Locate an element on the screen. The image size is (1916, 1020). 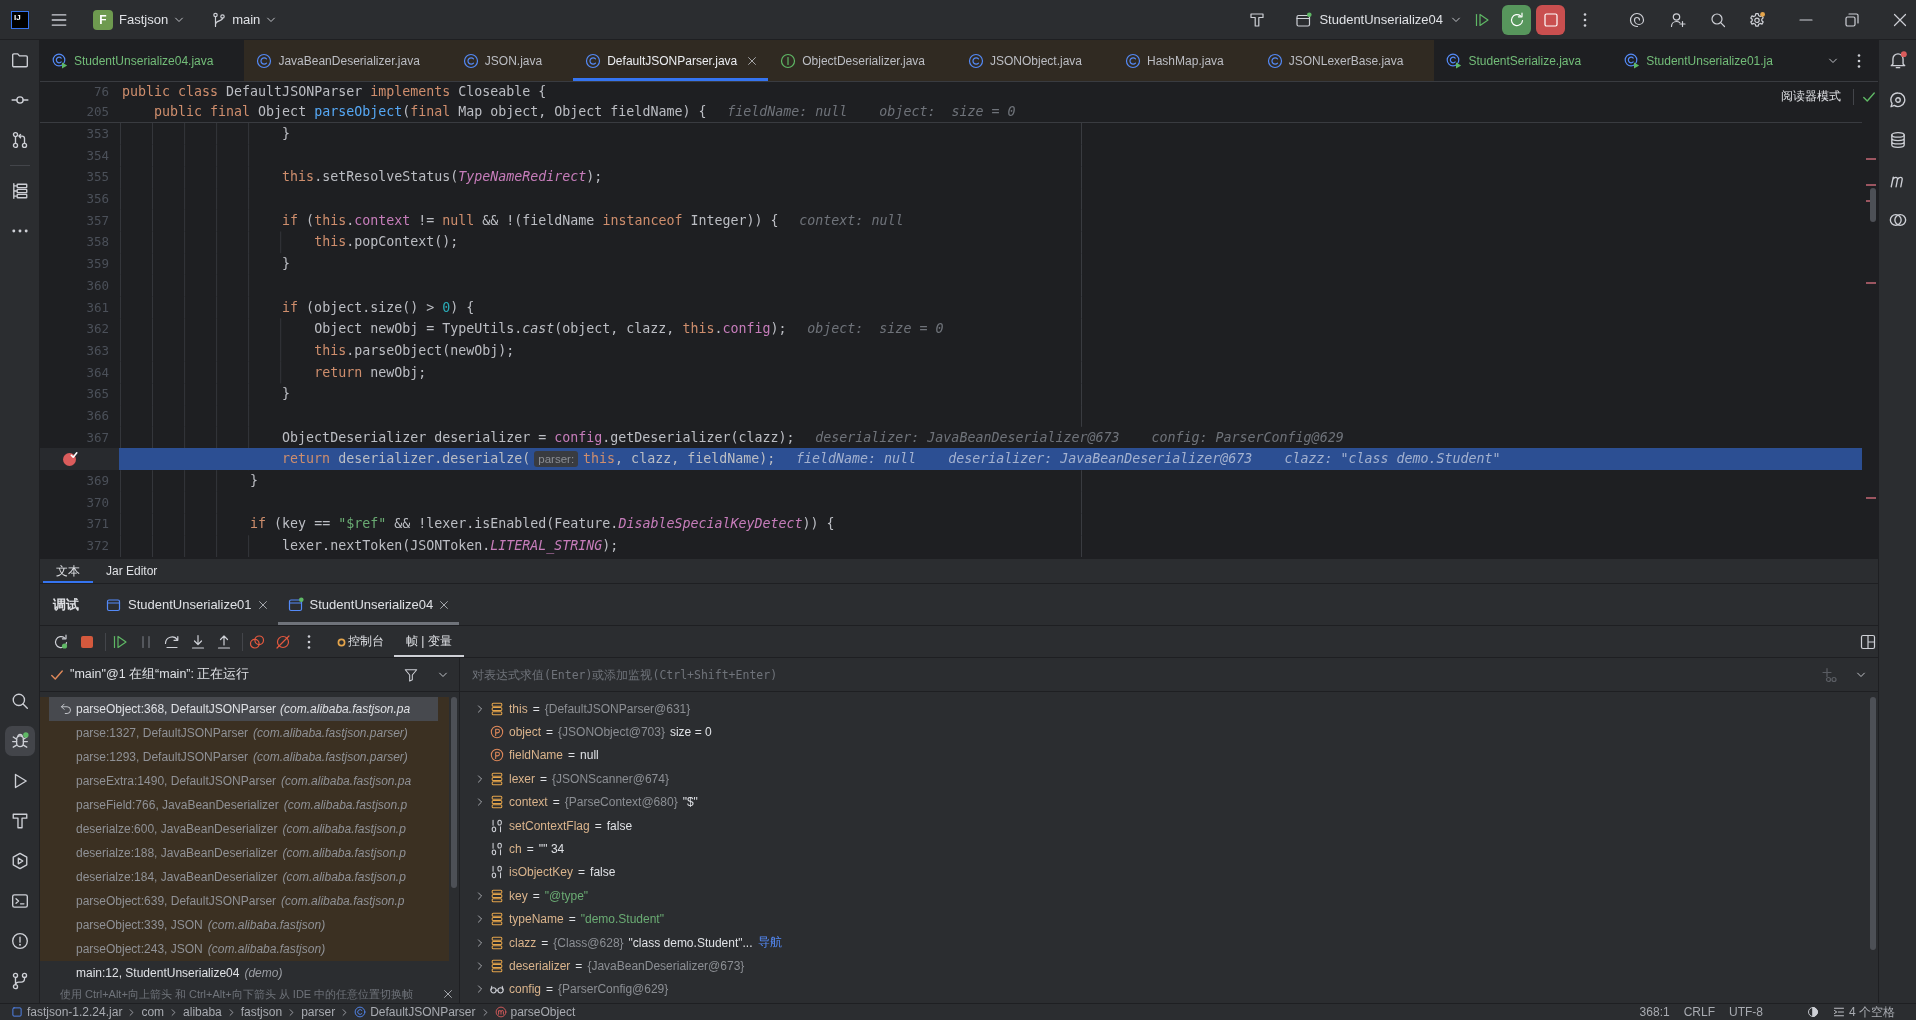
half-circle-icon is located at coordinates (1813, 1012).